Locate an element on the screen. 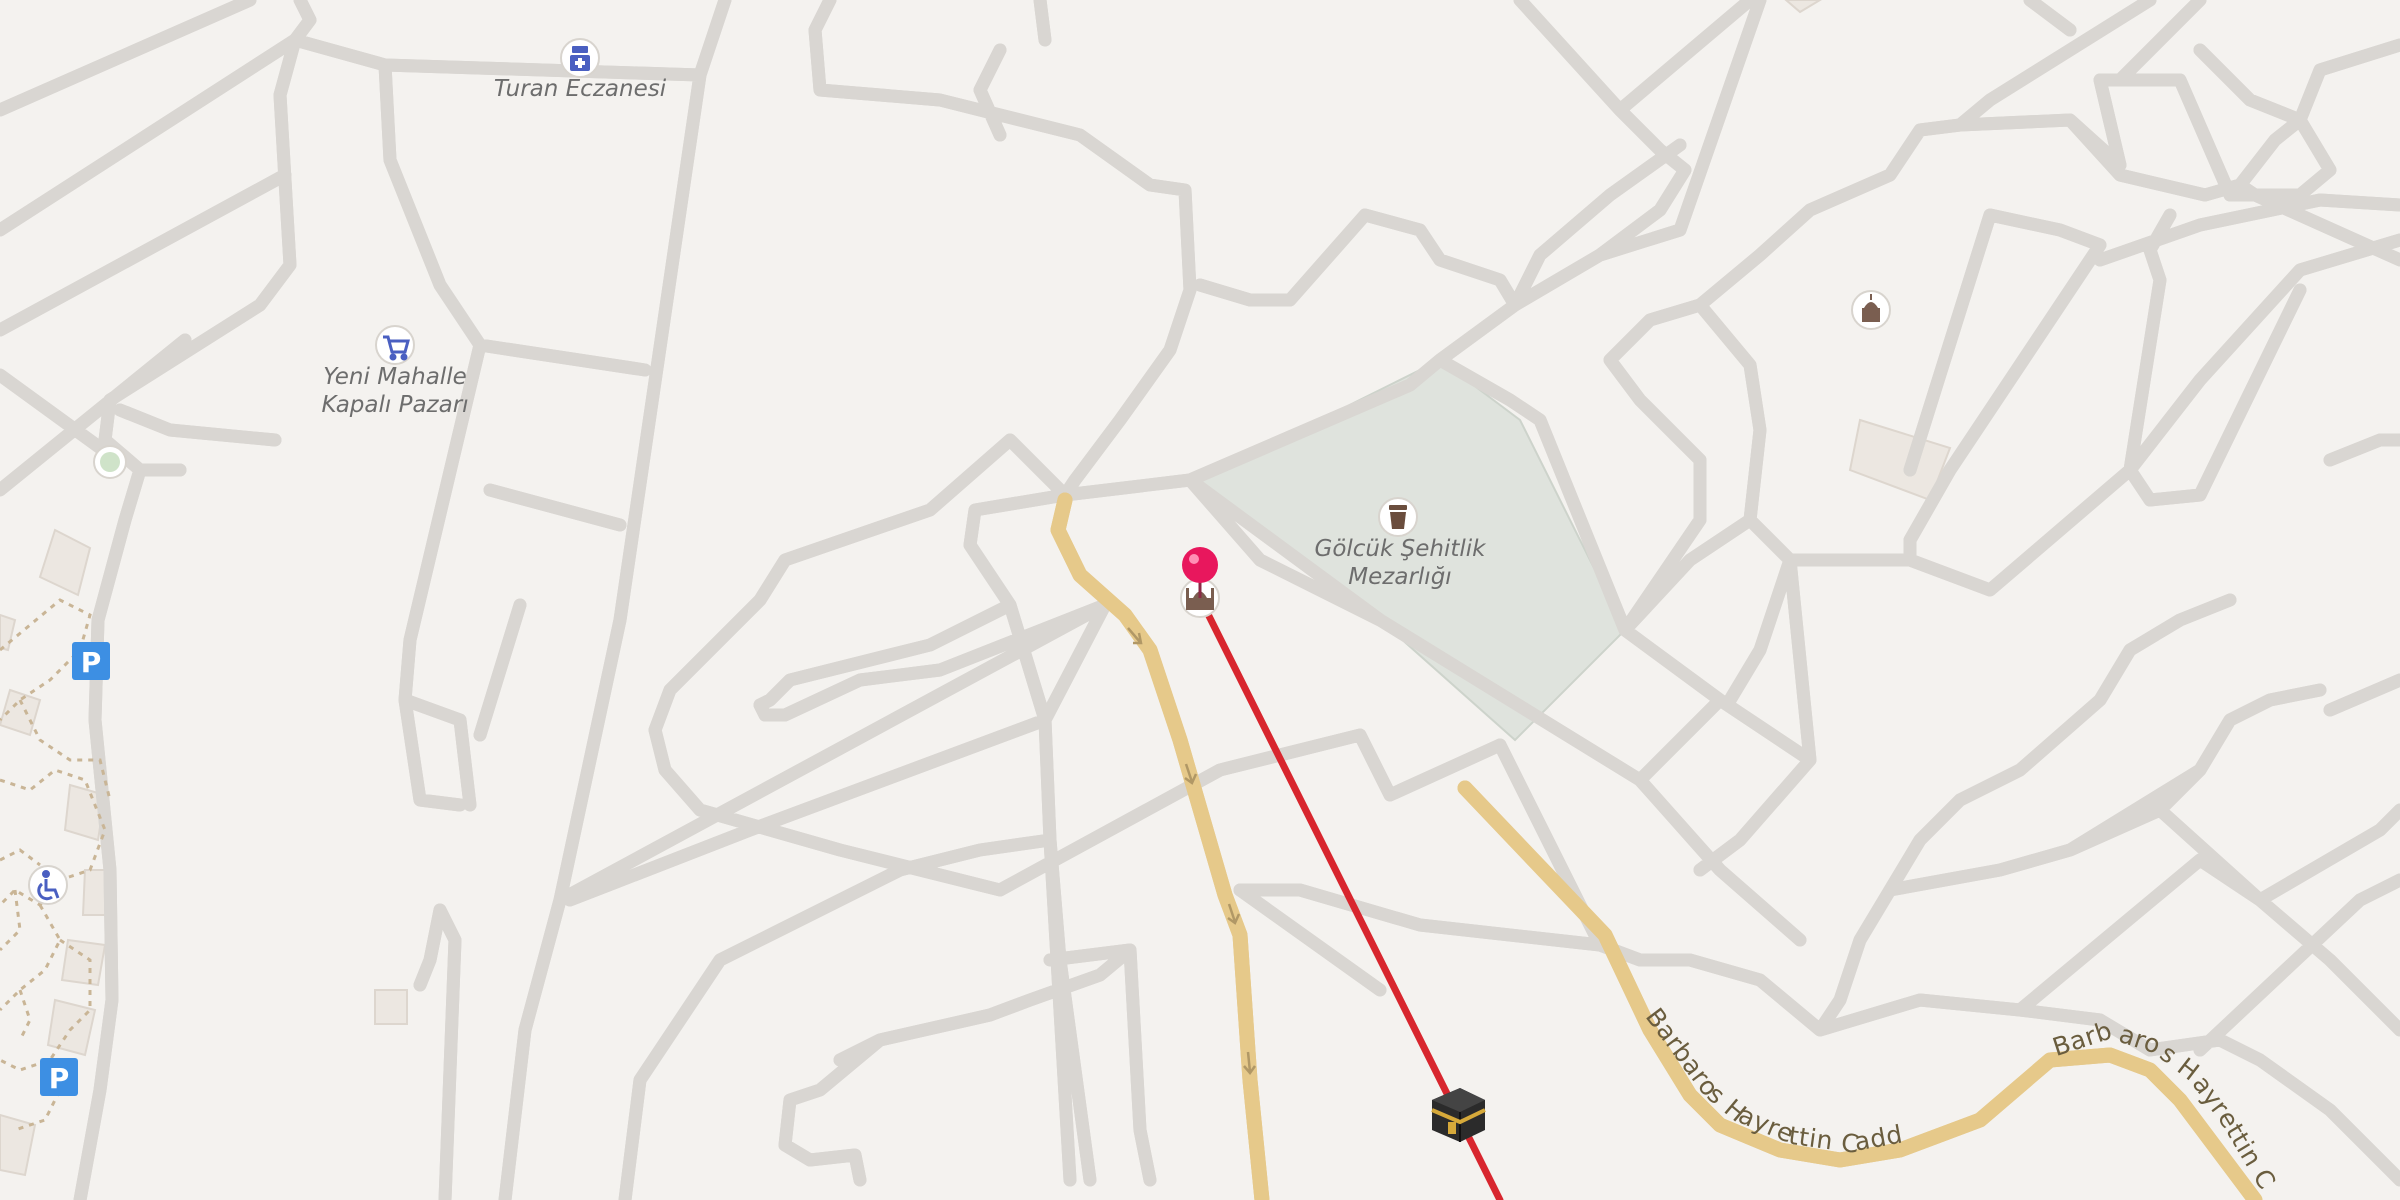  marketplace-poi: Yeni Mahalle Kapalı Pazarı is located at coordinates (395, 371).